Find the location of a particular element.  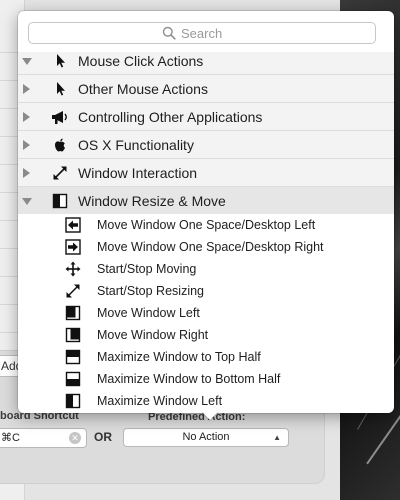

diagonal-arrows-icon is located at coordinates (60, 173).